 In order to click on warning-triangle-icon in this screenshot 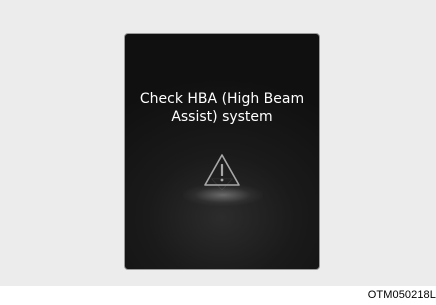, I will do `click(222, 170)`.